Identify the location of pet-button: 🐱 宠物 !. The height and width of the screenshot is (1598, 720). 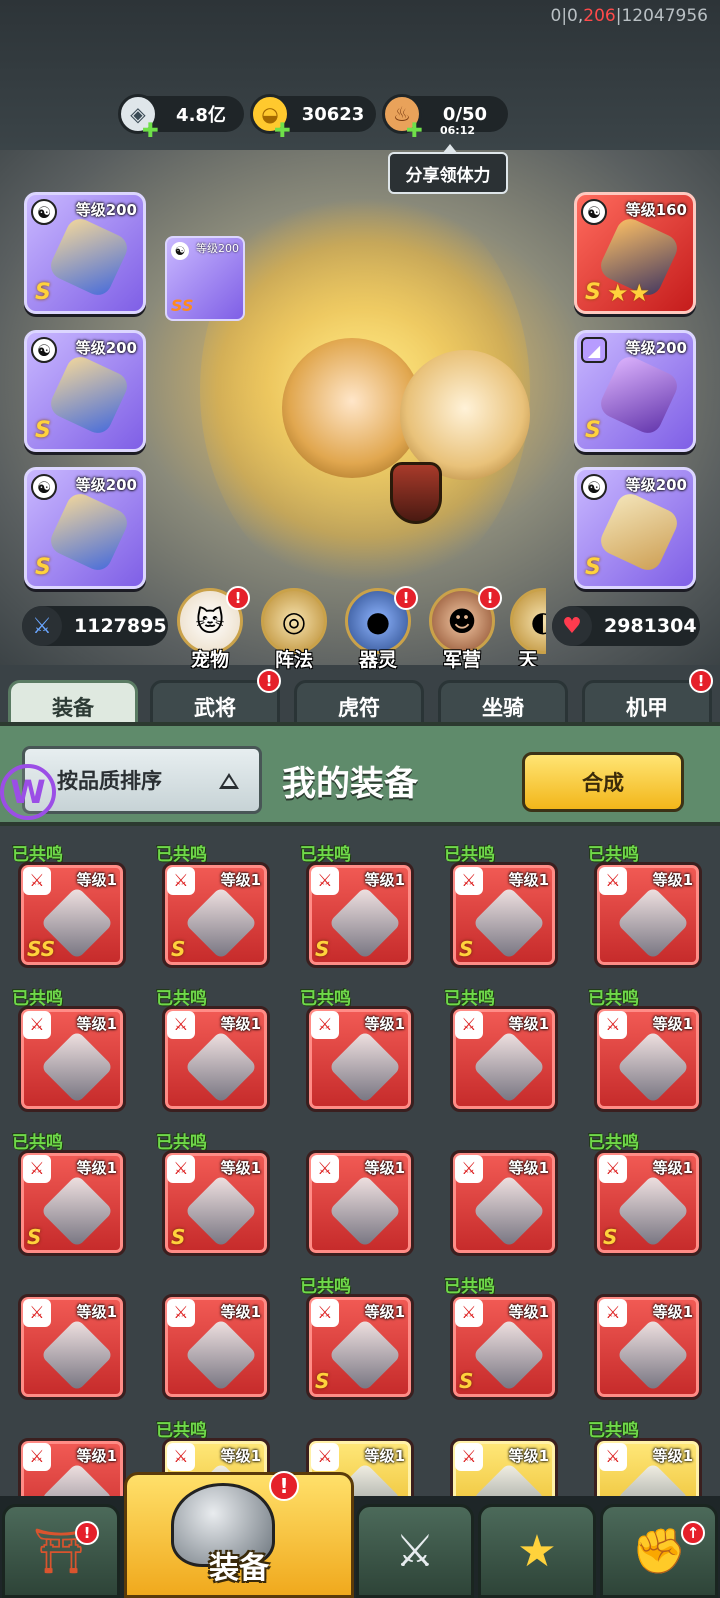
(212, 628).